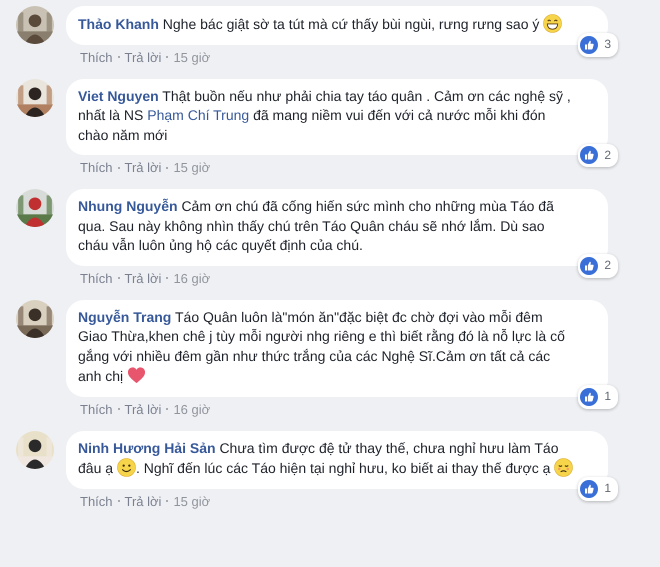  Describe the element at coordinates (564, 467) in the screenshot. I see `worried-face-icon` at that location.